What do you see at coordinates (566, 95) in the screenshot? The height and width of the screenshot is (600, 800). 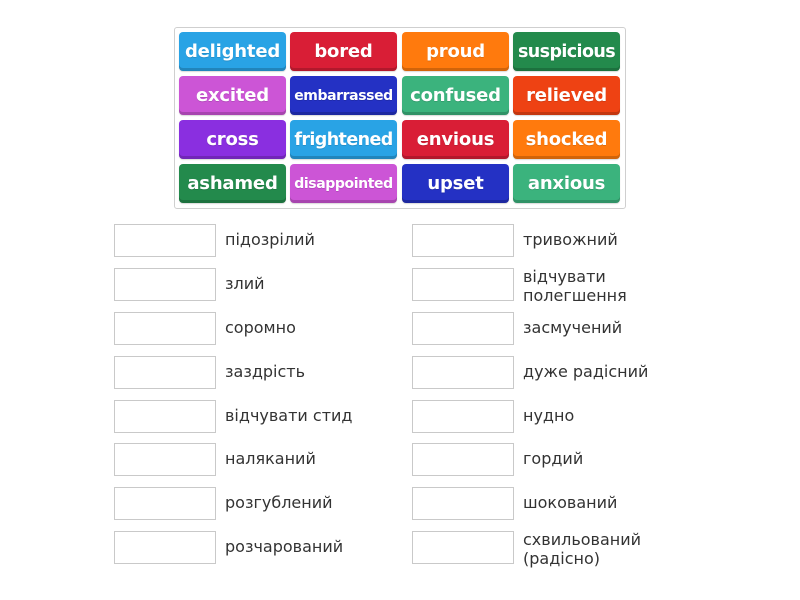 I see `word-tile-relieved: relieved` at bounding box center [566, 95].